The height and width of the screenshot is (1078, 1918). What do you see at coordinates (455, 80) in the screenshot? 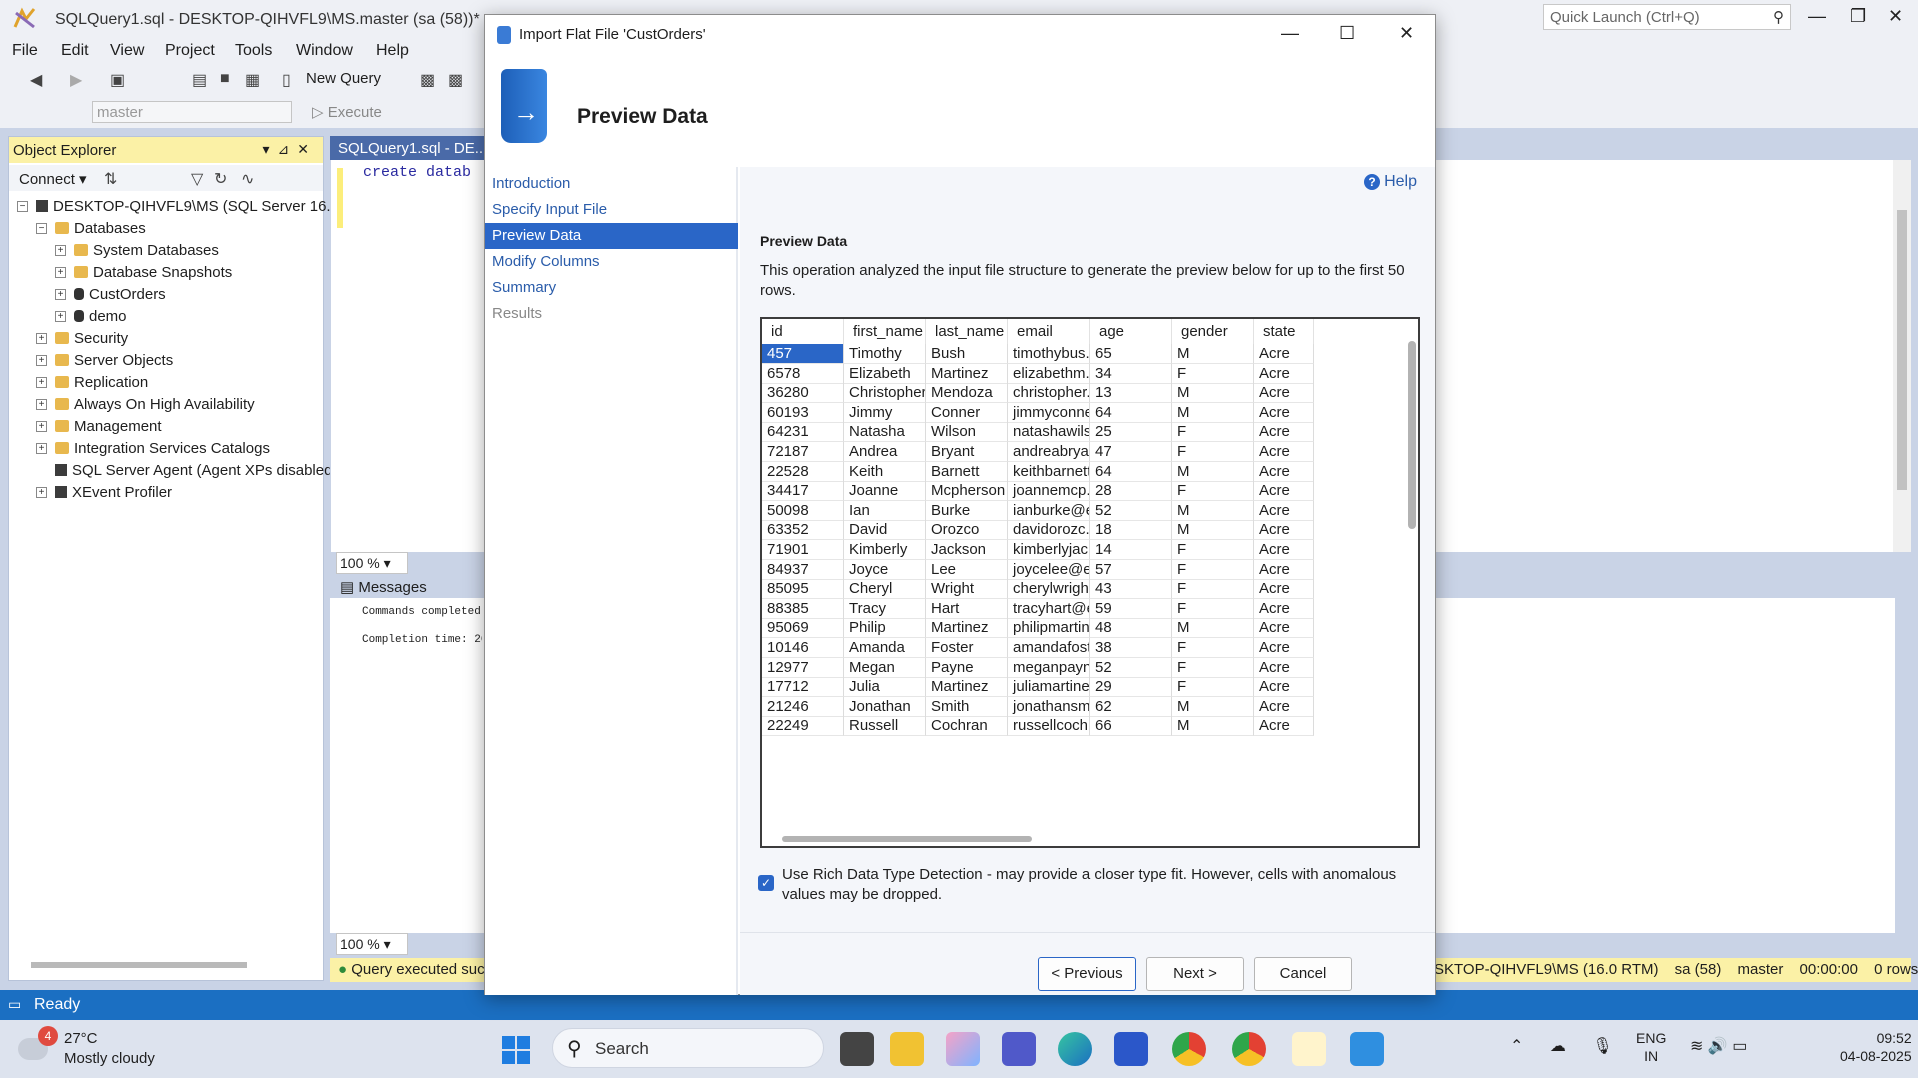
I see `dmx-query-icon: ▩` at bounding box center [455, 80].